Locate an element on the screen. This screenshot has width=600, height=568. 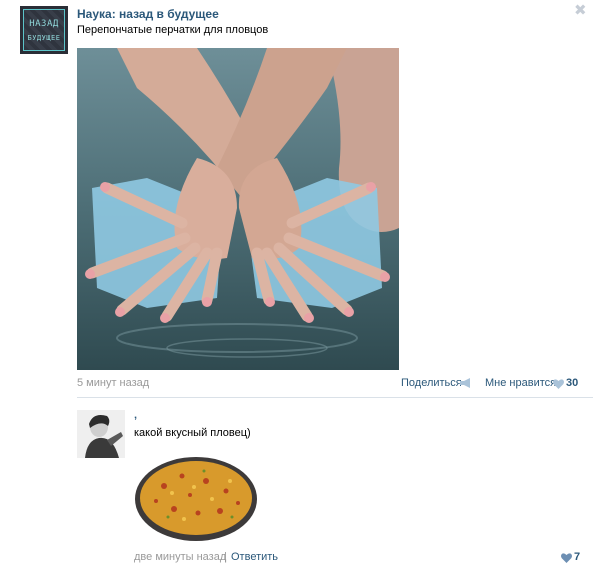
avatar-logo-line1: НАЗАД is located at coordinates (44, 24).